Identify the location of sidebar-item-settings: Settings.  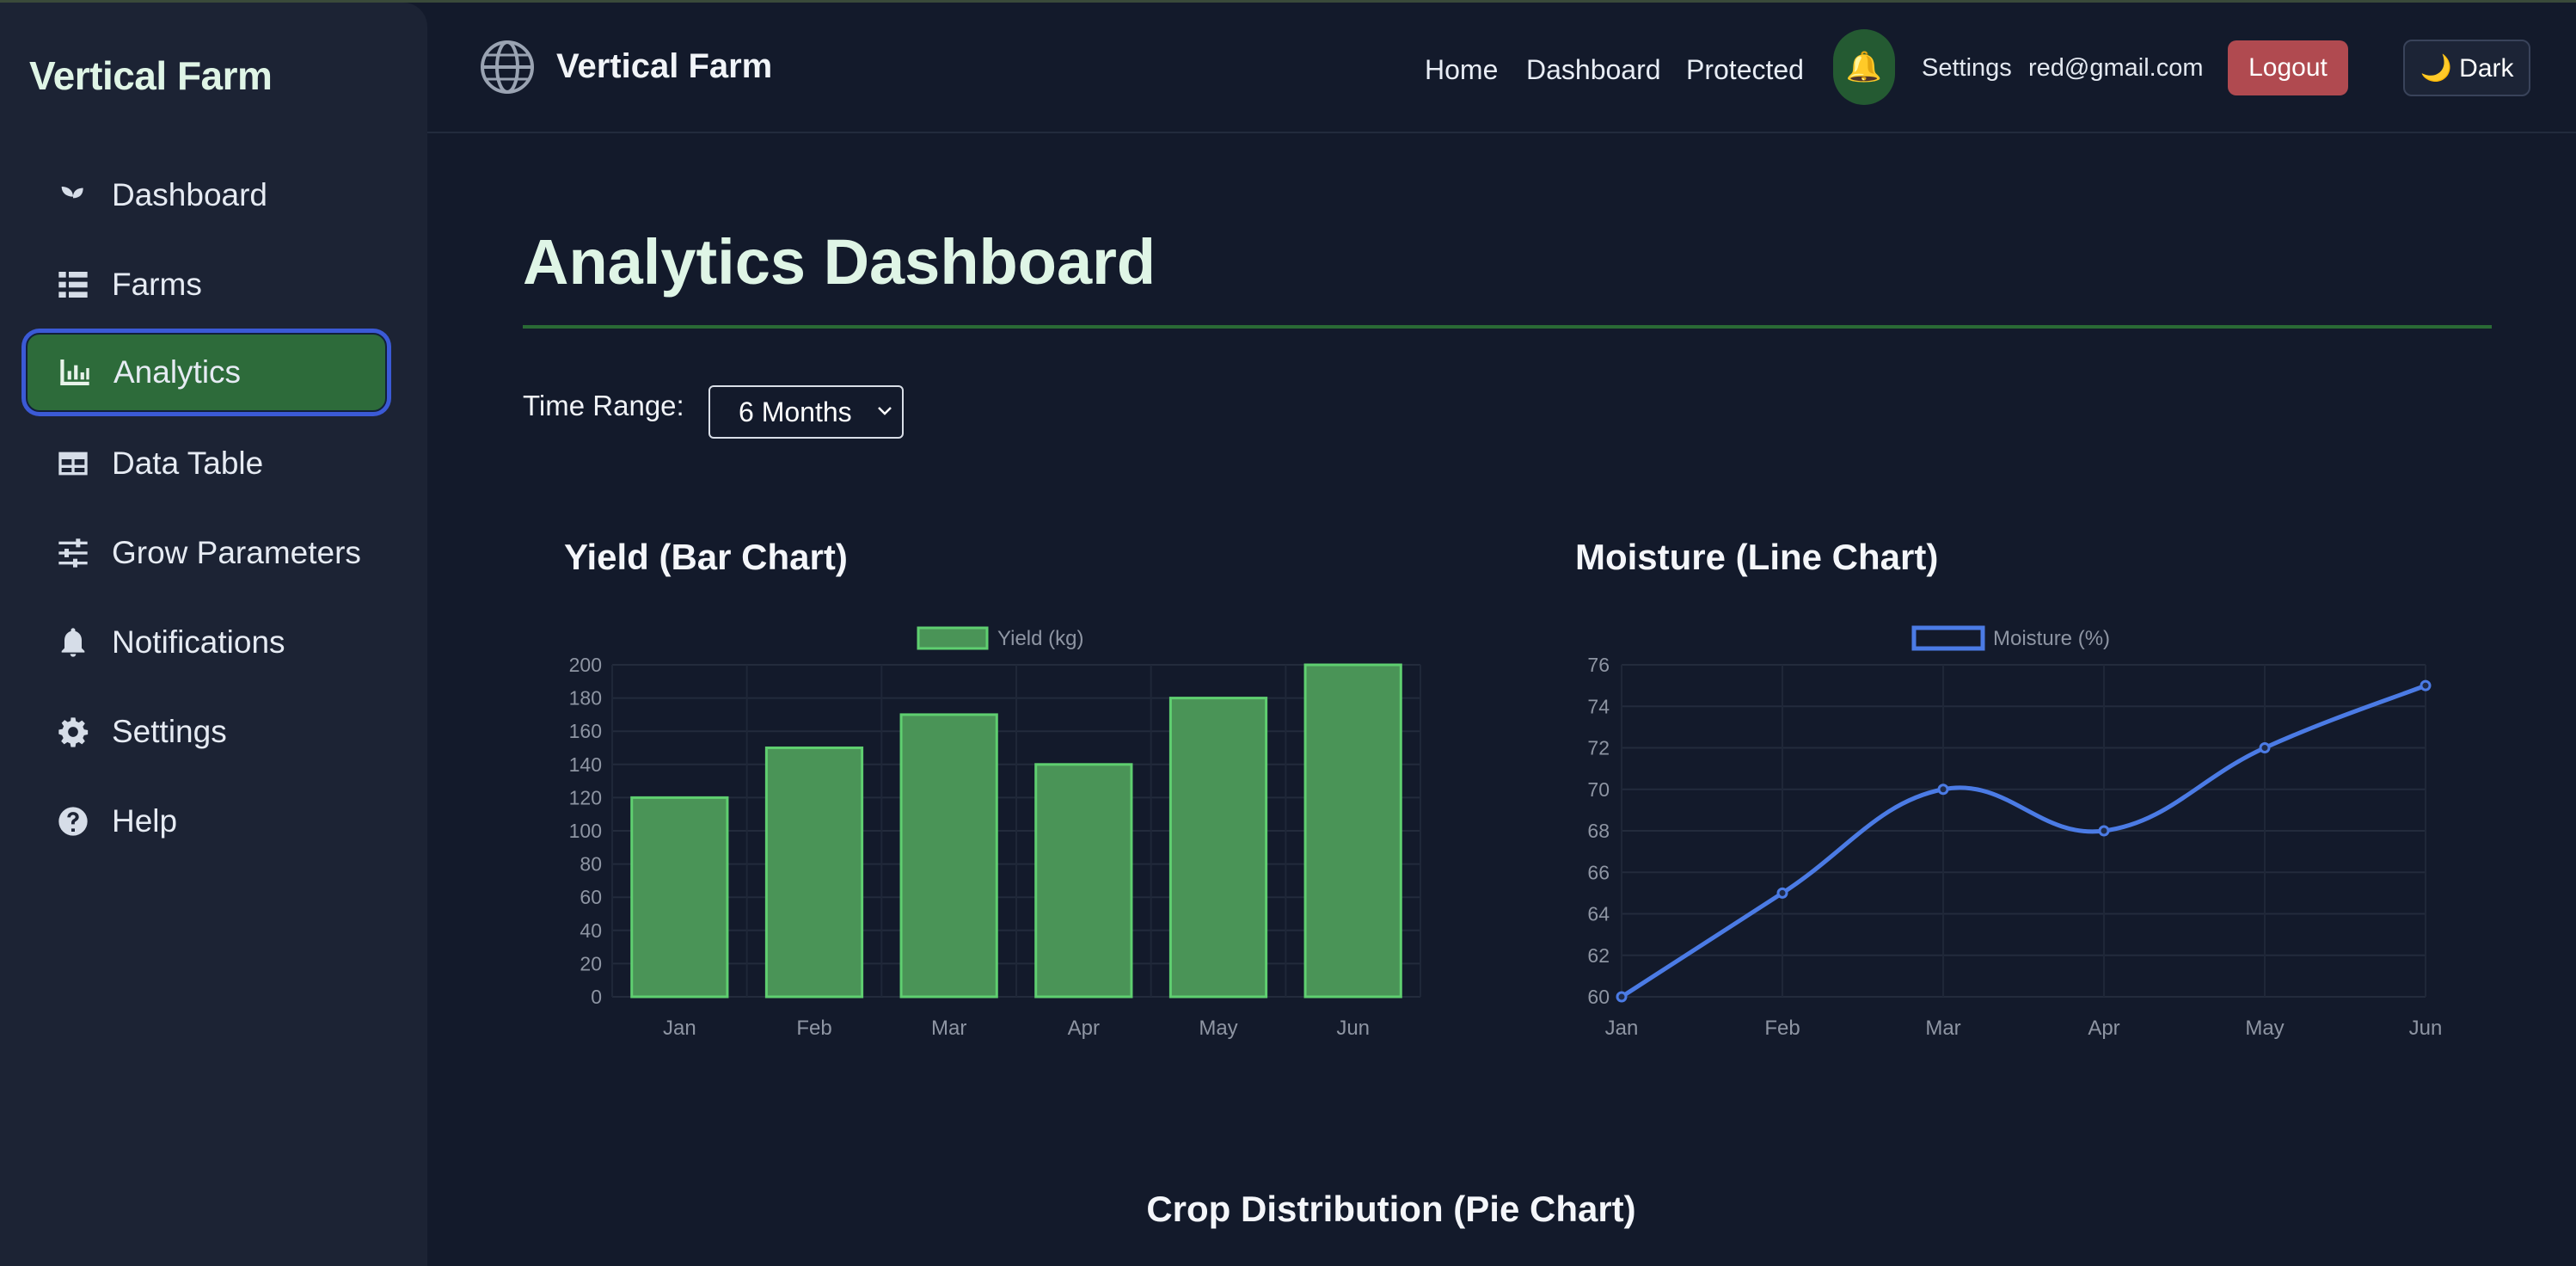
(207, 731).